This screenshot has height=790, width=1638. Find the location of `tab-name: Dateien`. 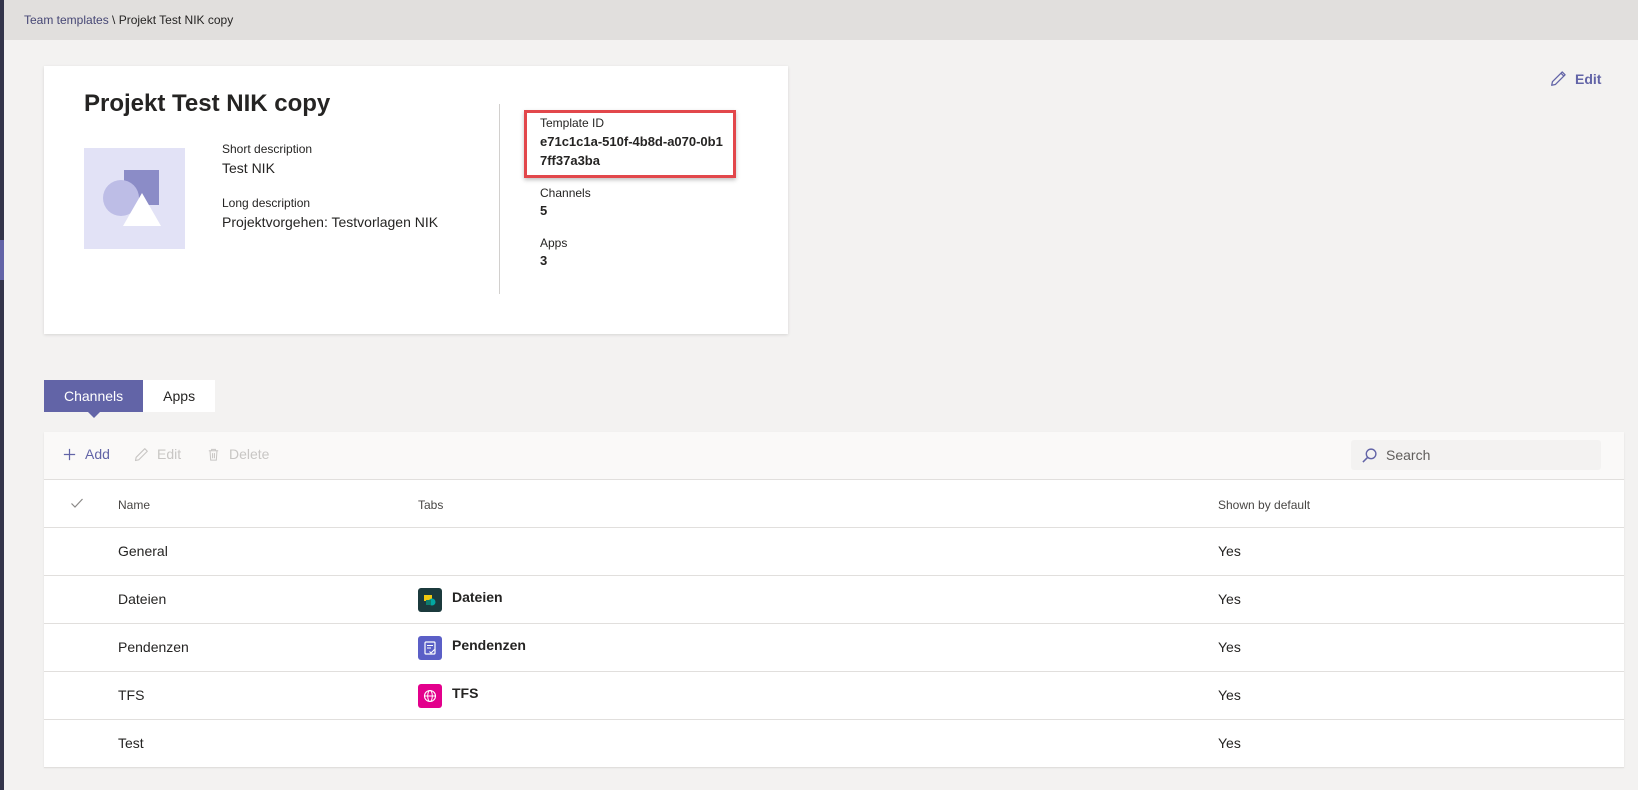

tab-name: Dateien is located at coordinates (477, 597).